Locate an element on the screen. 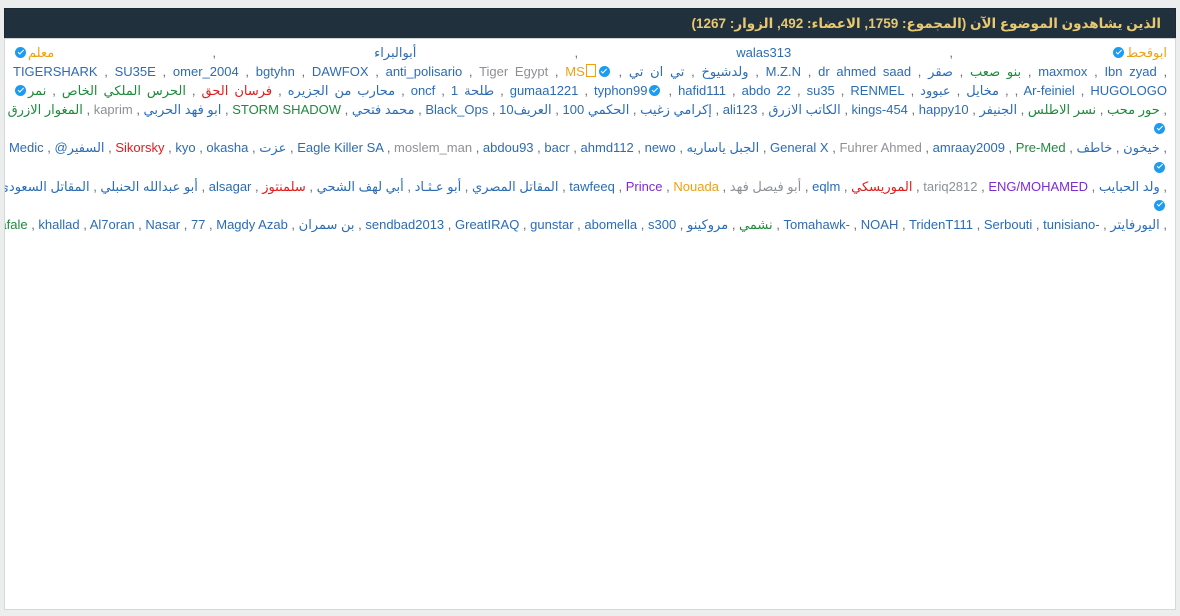 The image size is (1180, 616). viewer-link: SU35E is located at coordinates (135, 71).